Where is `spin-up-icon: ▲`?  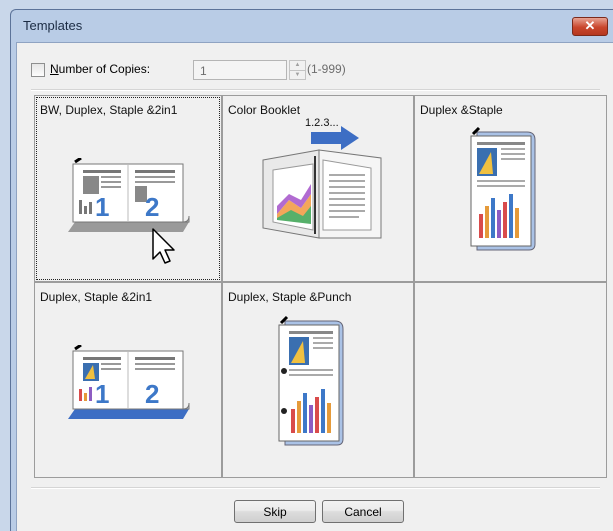 spin-up-icon: ▲ is located at coordinates (297, 65).